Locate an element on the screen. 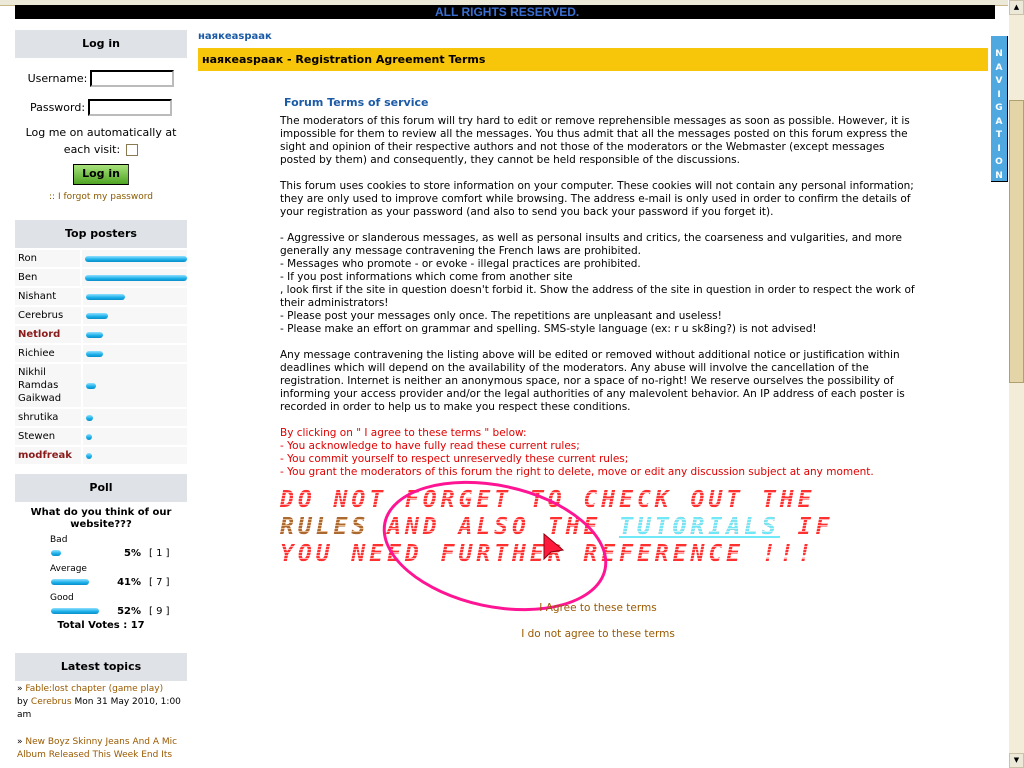 The width and height of the screenshot is (1024, 768). remember-me: Log me on automatically at each visit: is located at coordinates (101, 141).